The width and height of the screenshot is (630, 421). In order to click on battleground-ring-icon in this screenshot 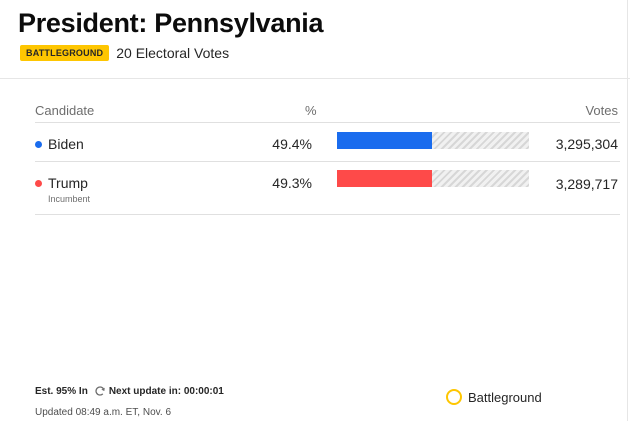, I will do `click(454, 397)`.